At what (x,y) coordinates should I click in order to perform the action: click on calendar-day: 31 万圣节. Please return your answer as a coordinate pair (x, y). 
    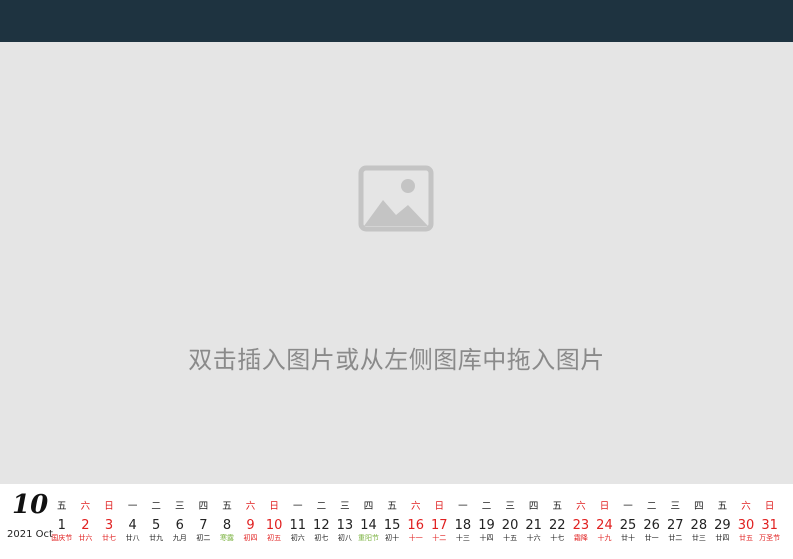
    Looking at the image, I should click on (770, 531).